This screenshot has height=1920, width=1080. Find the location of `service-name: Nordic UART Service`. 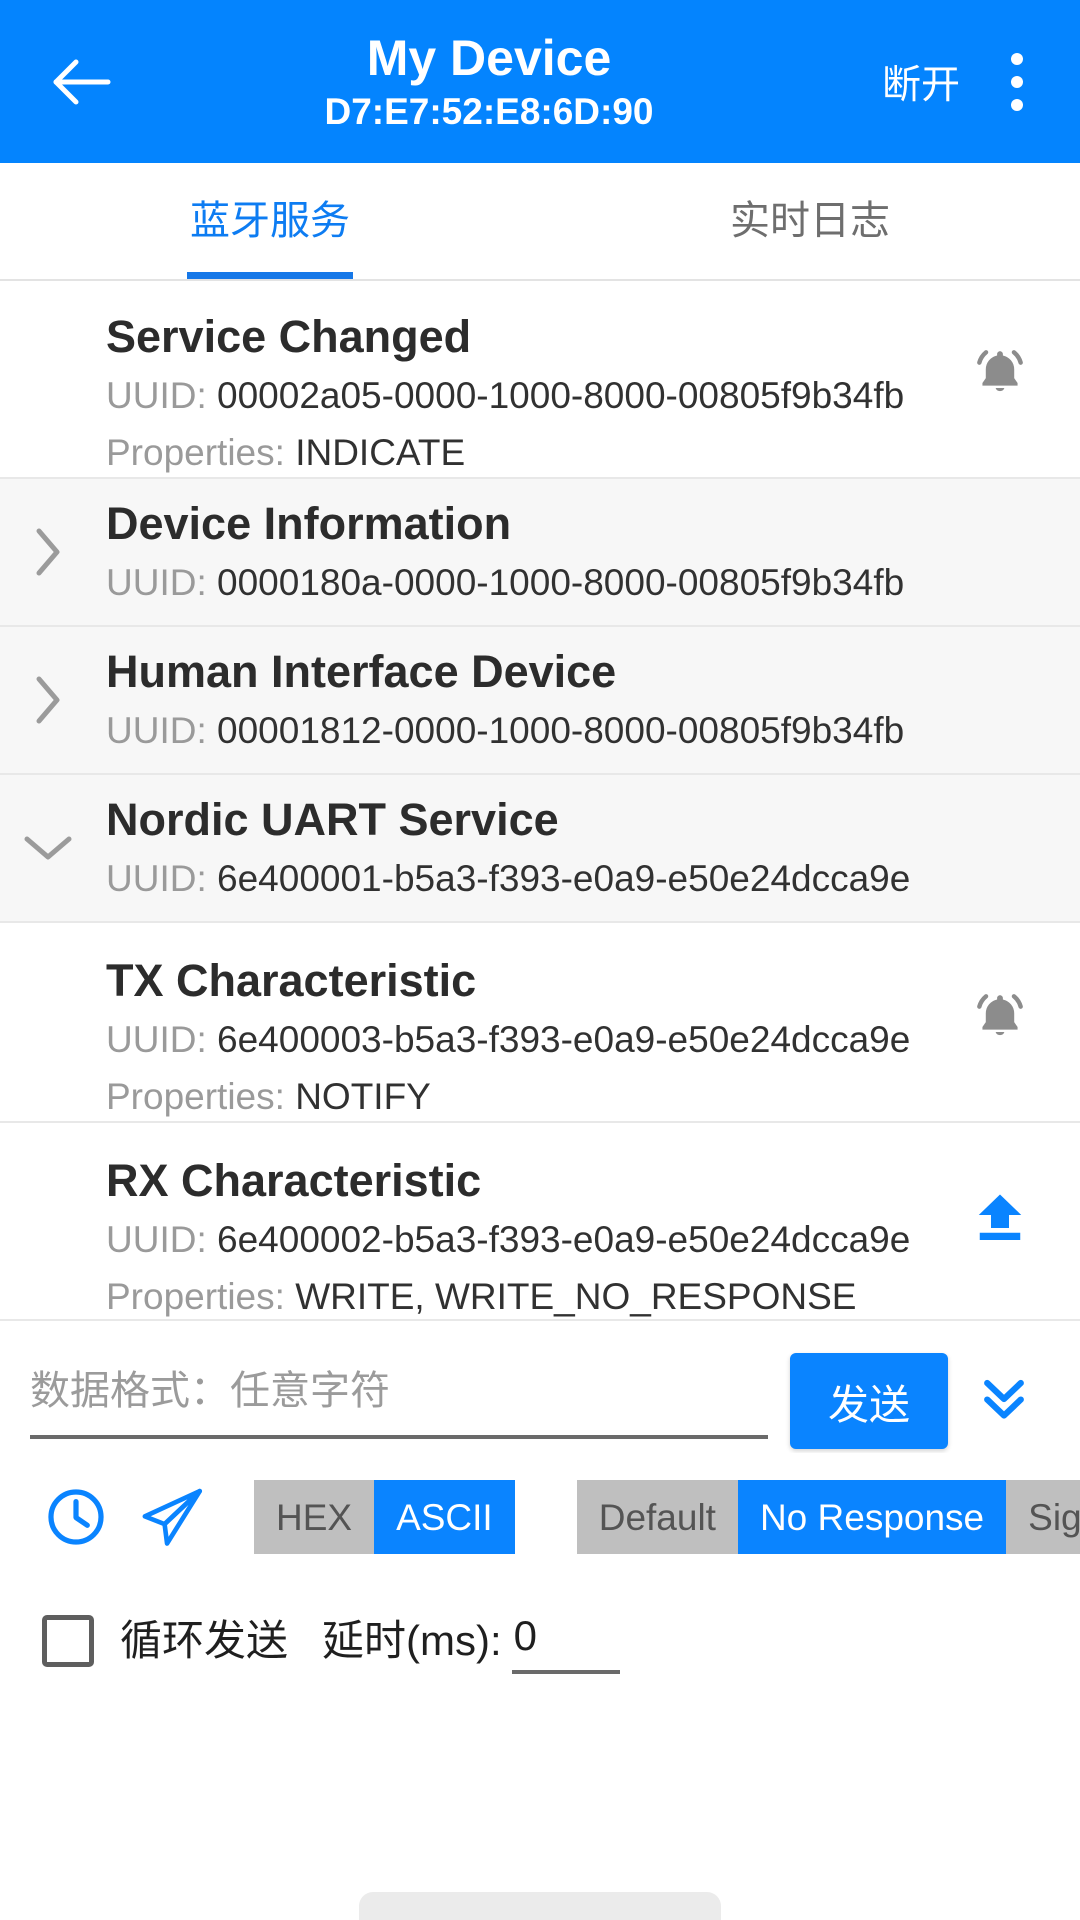

service-name: Nordic UART Service is located at coordinates (332, 819).